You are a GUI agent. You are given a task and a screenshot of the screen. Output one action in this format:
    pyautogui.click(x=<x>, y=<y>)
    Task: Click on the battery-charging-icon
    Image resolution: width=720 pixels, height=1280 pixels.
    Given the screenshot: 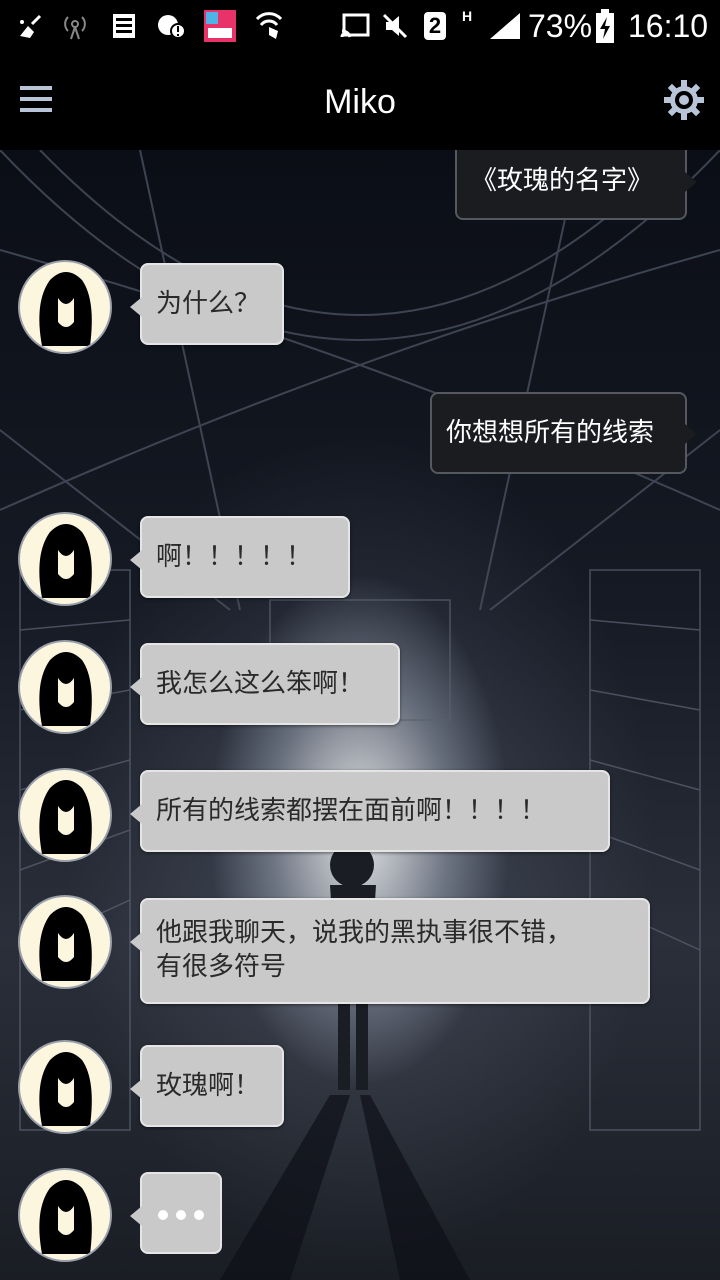 What is the action you would take?
    pyautogui.click(x=605, y=26)
    